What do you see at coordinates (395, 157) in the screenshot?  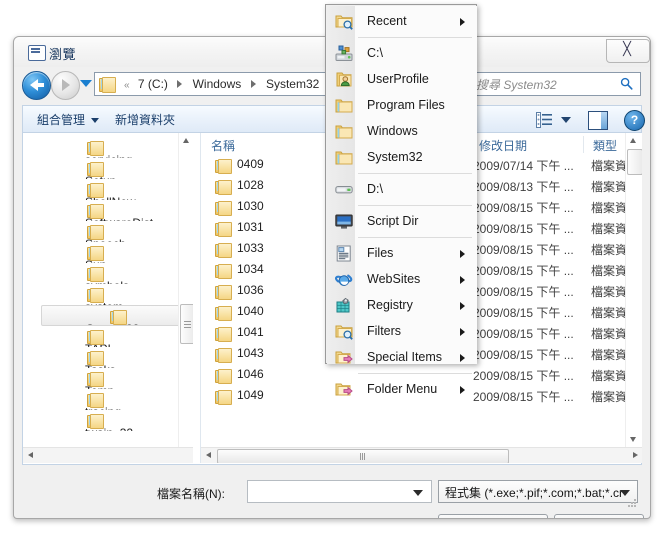 I see `menu-item-label: System32` at bounding box center [395, 157].